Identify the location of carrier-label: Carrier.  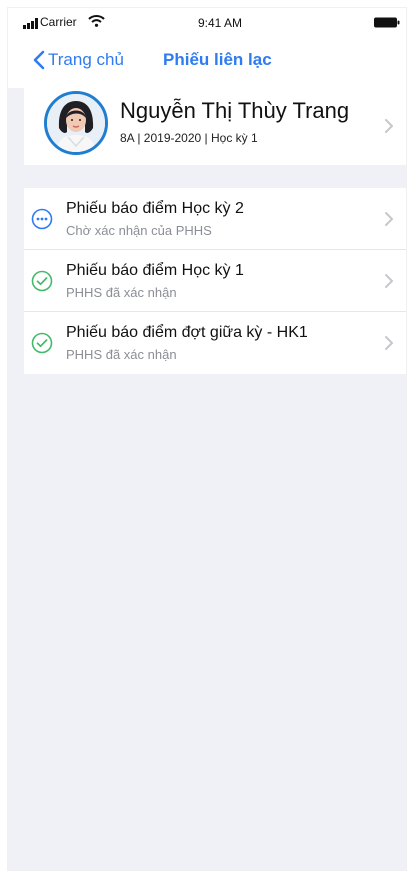
(58, 22).